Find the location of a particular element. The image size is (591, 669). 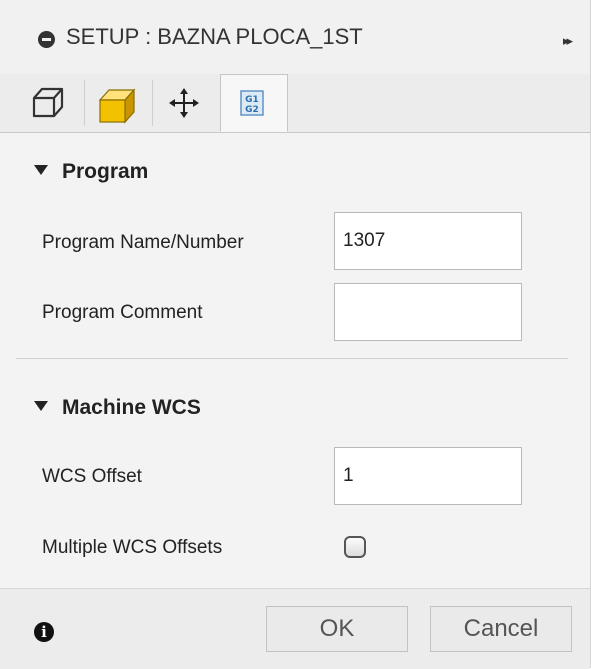

wcs-offset-input is located at coordinates (428, 476).